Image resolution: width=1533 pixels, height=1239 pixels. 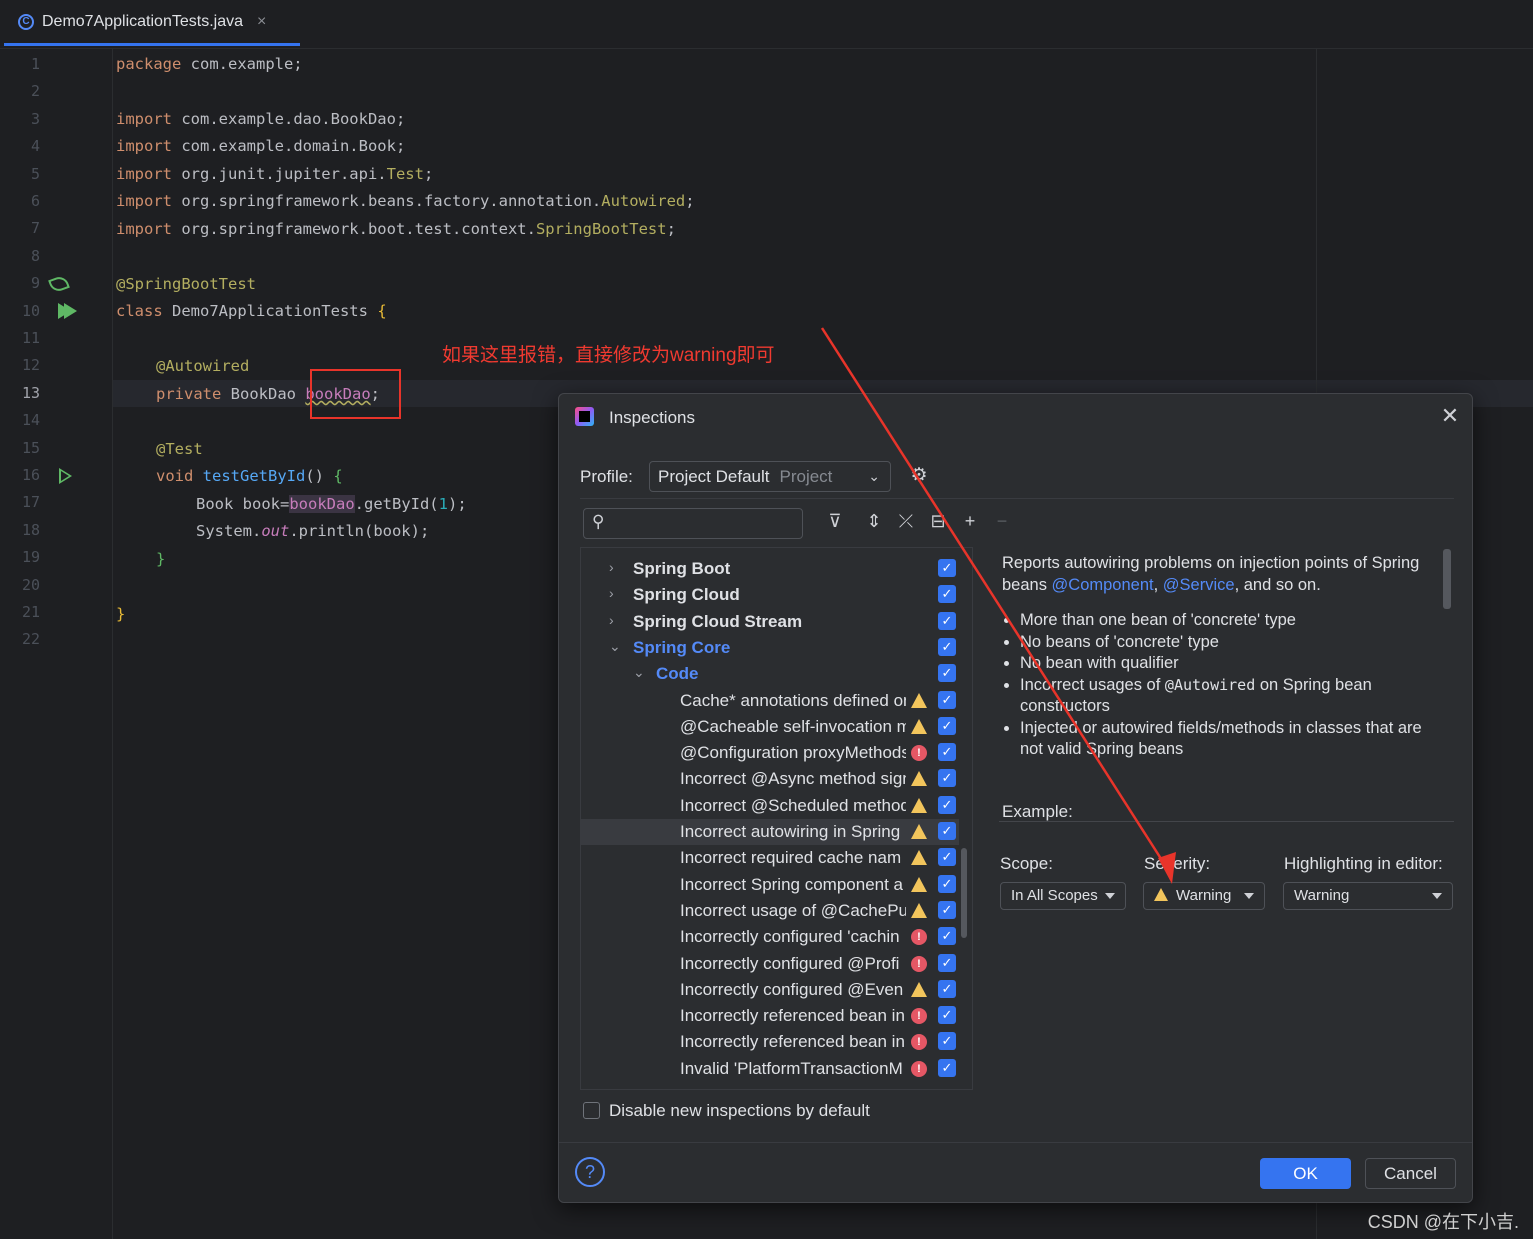 What do you see at coordinates (312, 531) in the screenshot?
I see `code-line-18: System.out.println(book);` at bounding box center [312, 531].